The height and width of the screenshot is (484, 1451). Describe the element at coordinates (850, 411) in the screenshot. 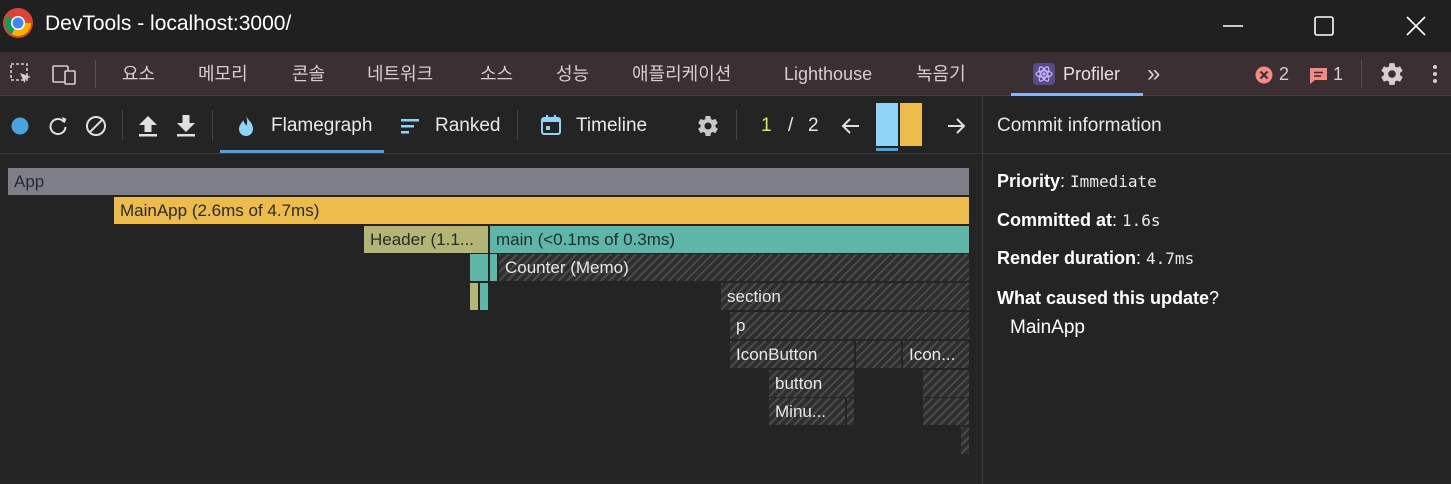

I see `flame-bar-button-child` at that location.